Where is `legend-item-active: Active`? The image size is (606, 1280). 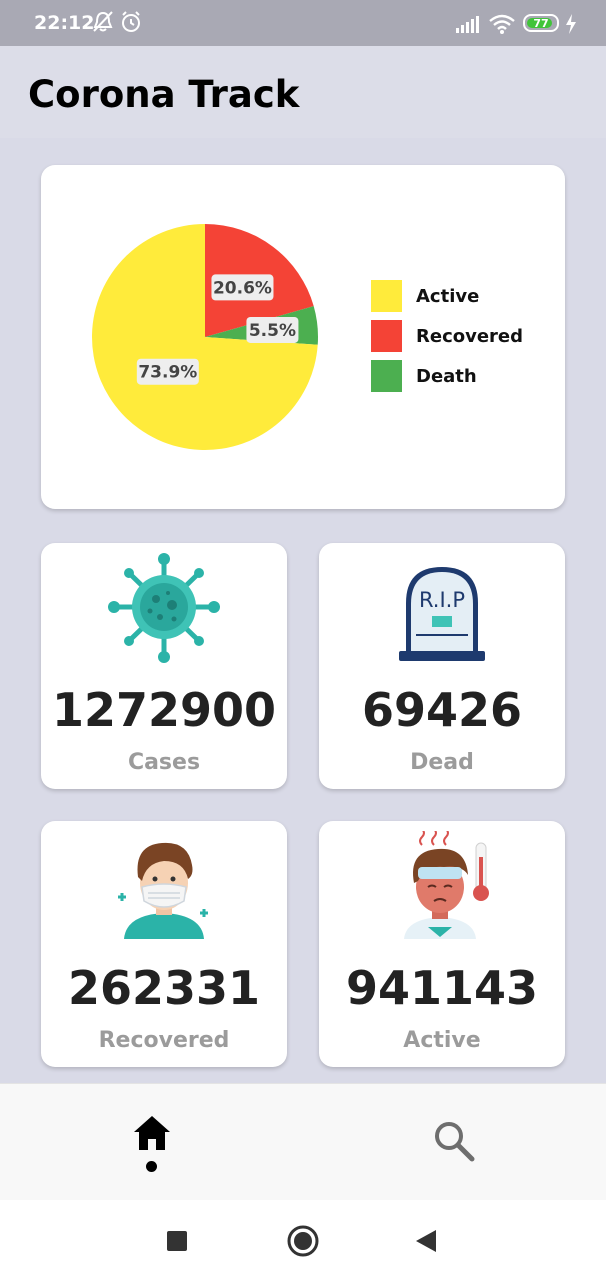 legend-item-active: Active is located at coordinates (461, 300).